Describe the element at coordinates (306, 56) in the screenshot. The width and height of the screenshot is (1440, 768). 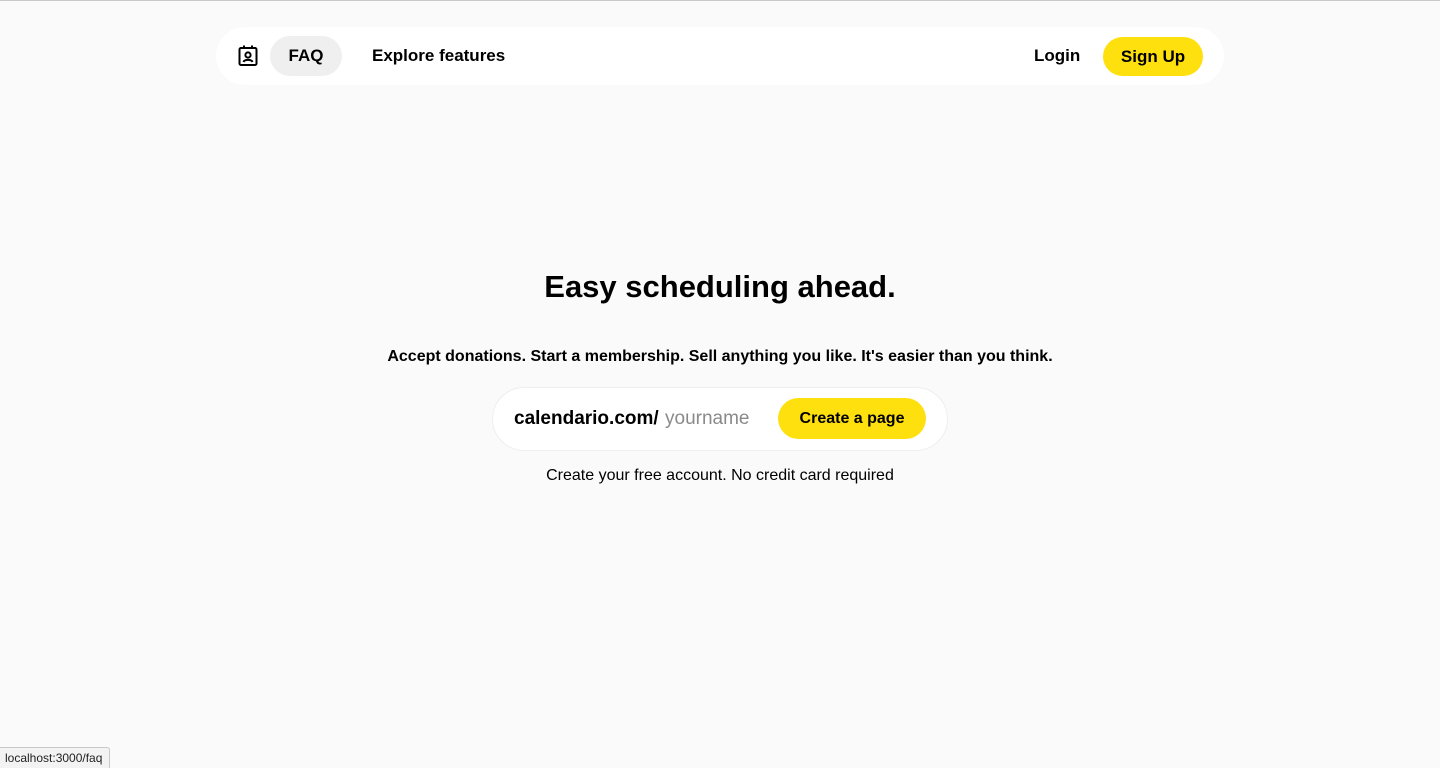
I see `nav-faq-link: FAQ` at that location.